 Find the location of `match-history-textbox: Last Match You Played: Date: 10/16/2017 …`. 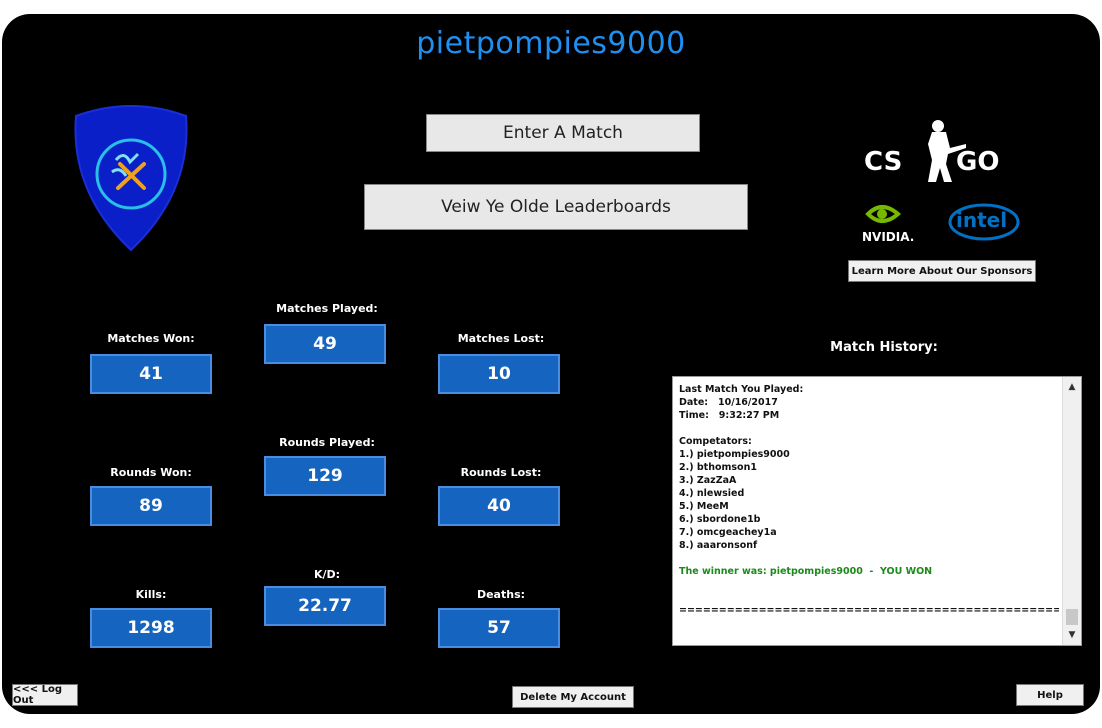

match-history-textbox: Last Match You Played: Date: 10/16/2017 … is located at coordinates (877, 511).